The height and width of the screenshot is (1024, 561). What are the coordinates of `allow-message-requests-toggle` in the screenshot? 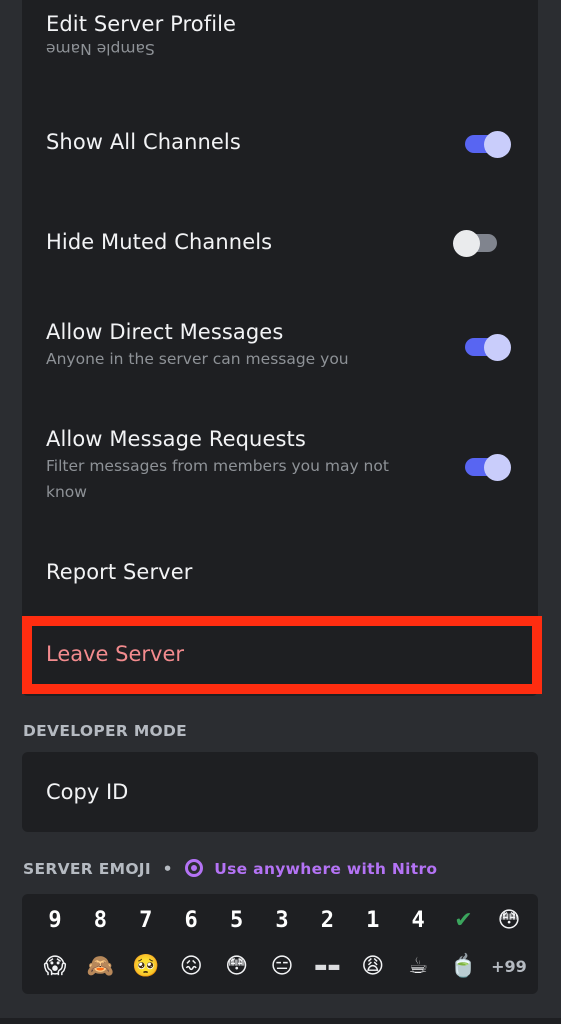 It's located at (488, 467).